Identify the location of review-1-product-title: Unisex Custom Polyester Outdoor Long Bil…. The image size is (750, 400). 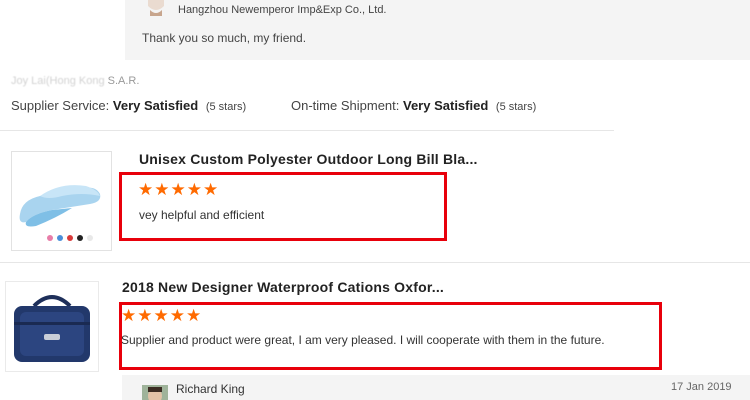
(308, 159).